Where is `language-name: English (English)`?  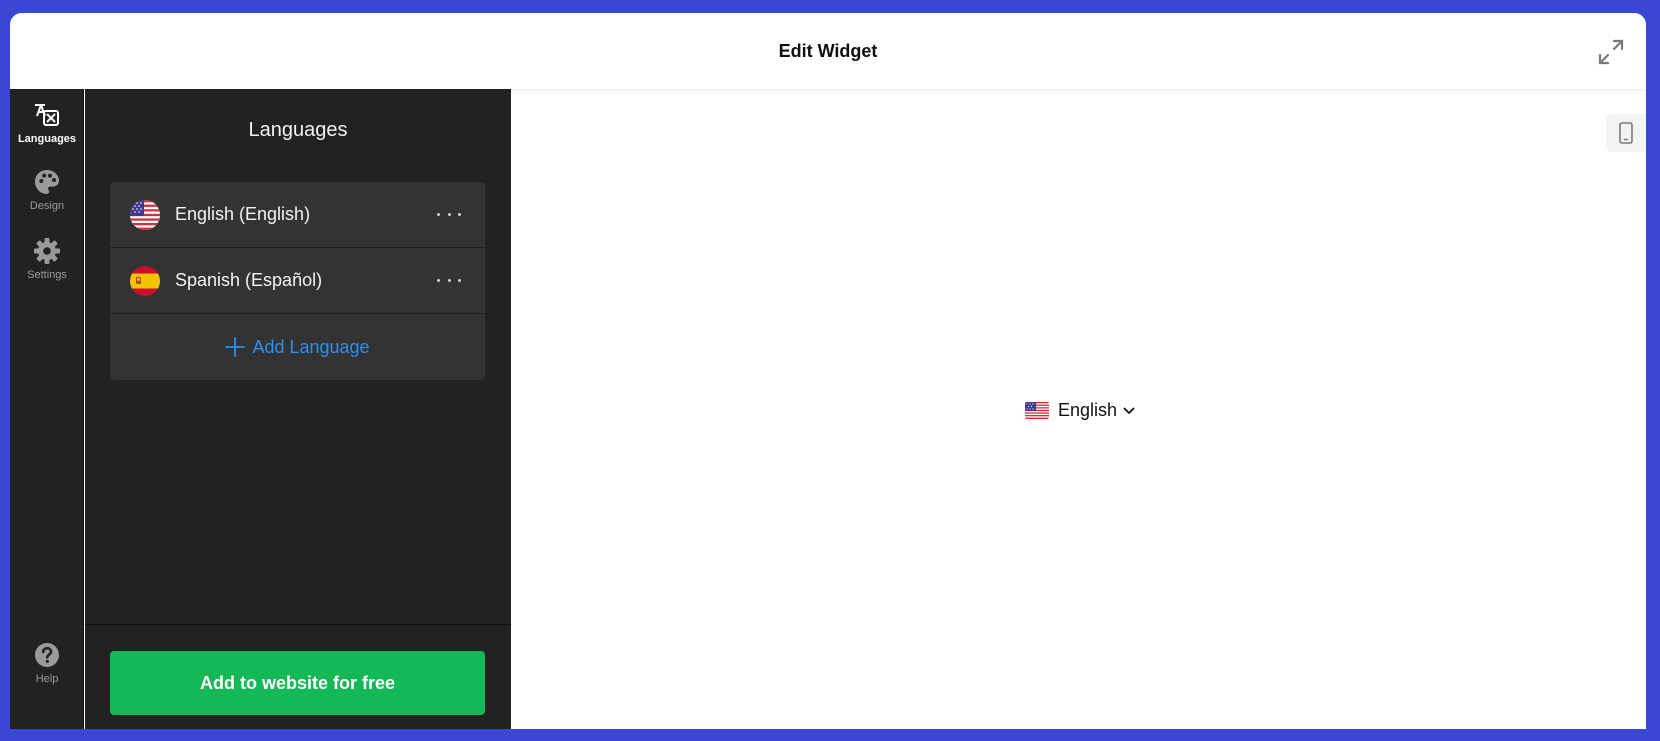
language-name: English (English) is located at coordinates (243, 214).